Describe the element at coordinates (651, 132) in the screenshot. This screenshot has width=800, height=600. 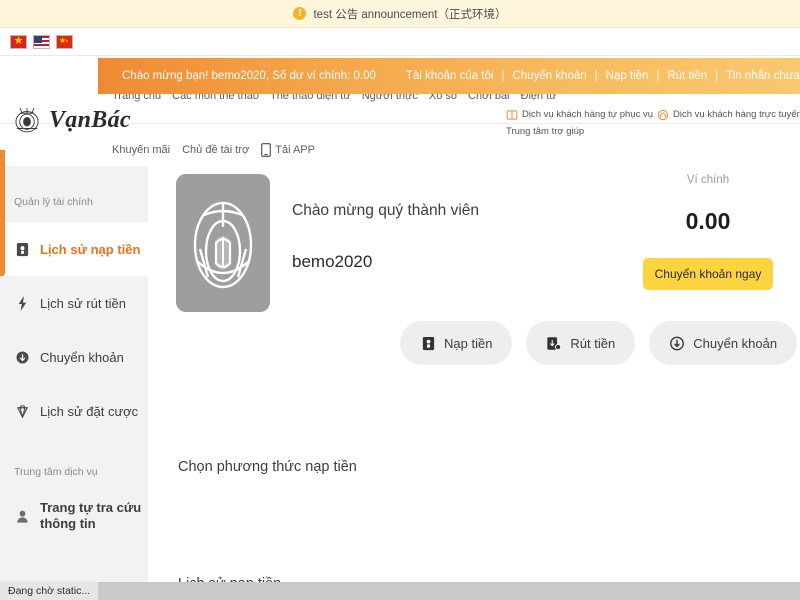
I see `help-center-link: Trung tâm trợ giúp` at that location.